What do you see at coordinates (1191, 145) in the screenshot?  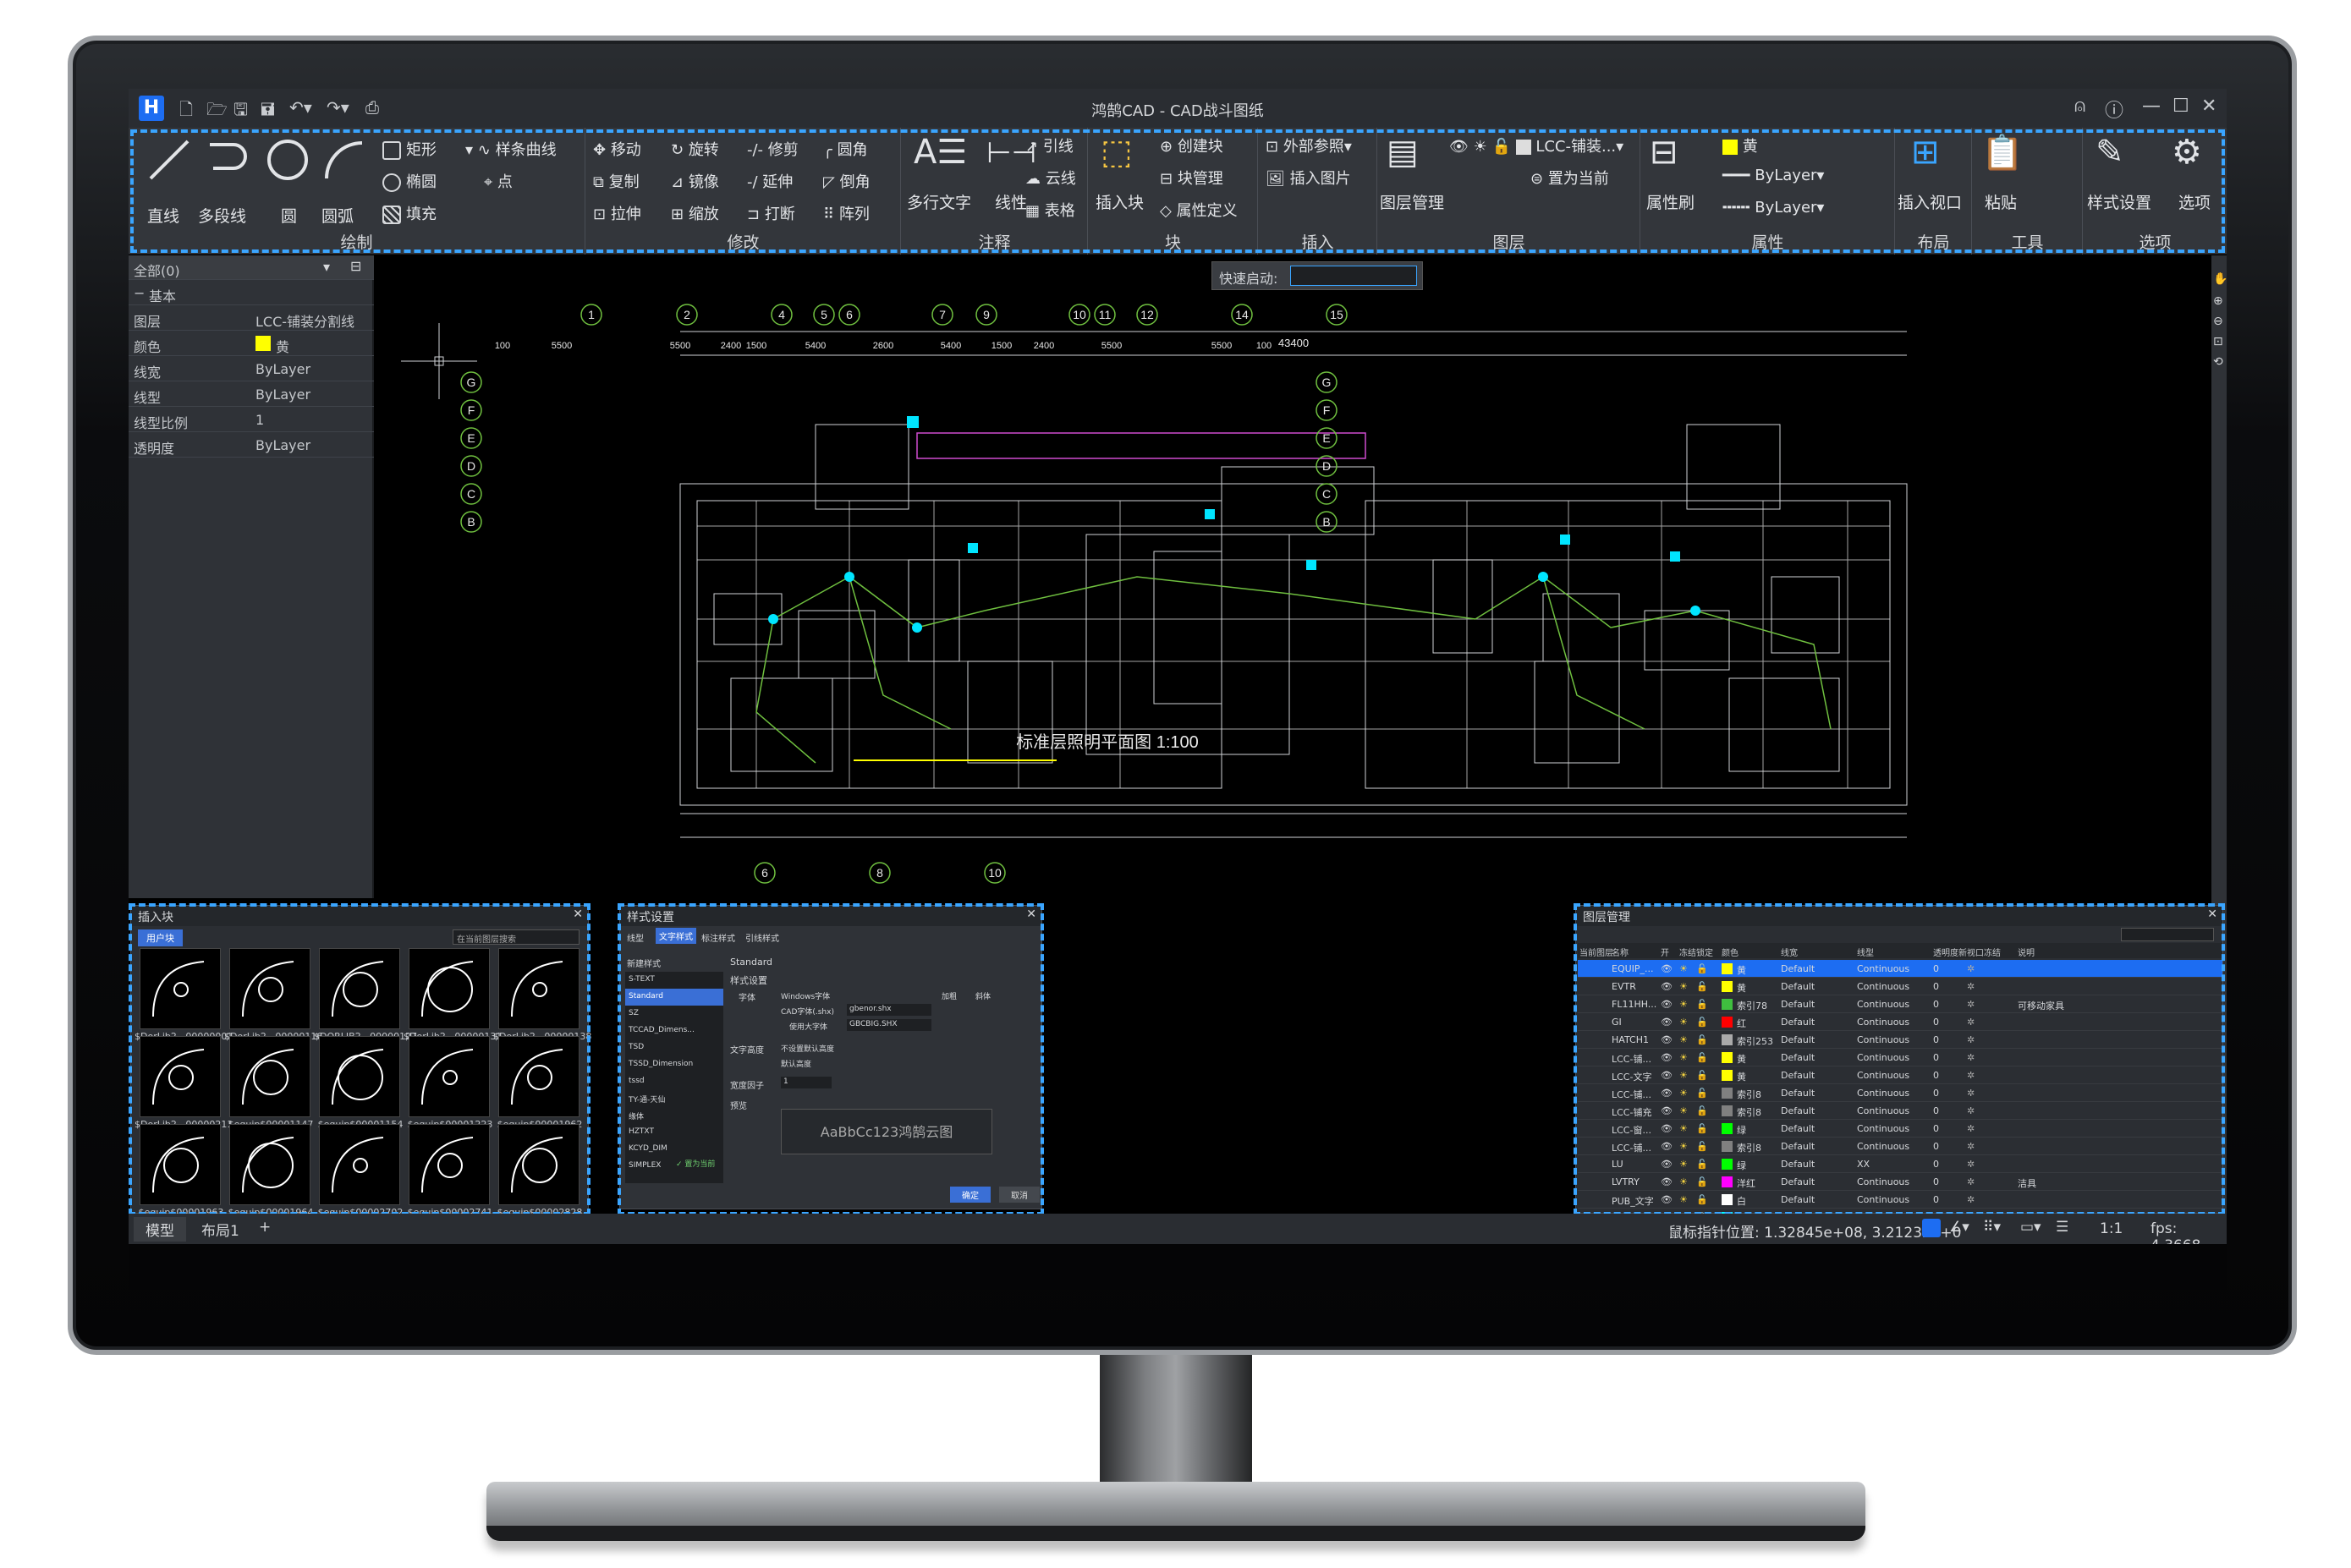 I see `create-block-button: ⊕ 创建块` at bounding box center [1191, 145].